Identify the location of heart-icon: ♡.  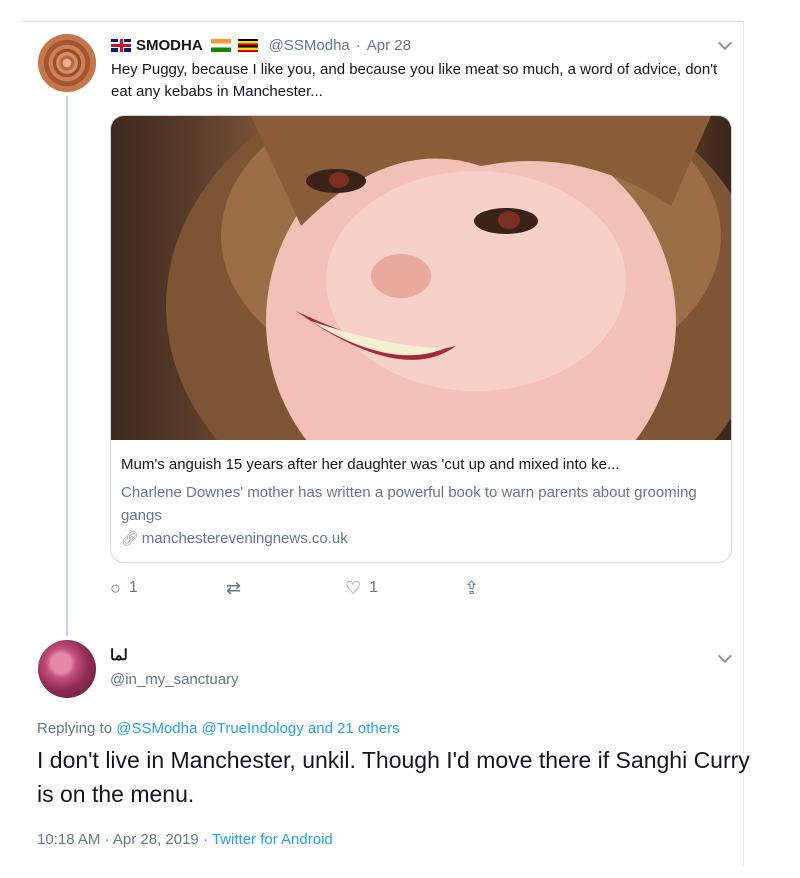
(353, 588).